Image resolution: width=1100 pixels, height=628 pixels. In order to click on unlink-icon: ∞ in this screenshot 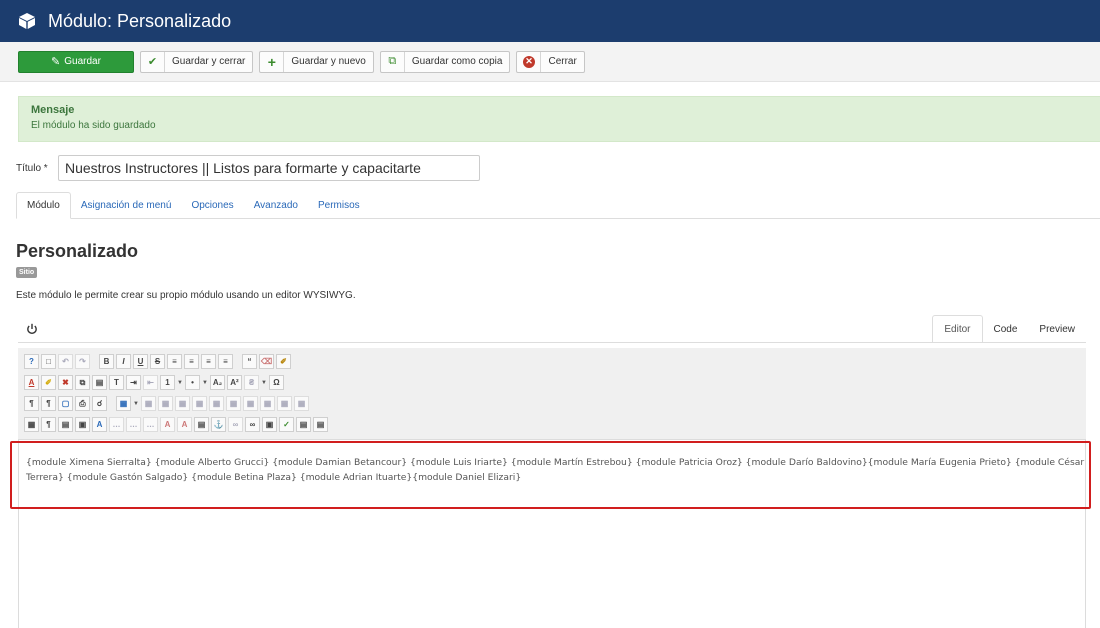, I will do `click(235, 424)`.